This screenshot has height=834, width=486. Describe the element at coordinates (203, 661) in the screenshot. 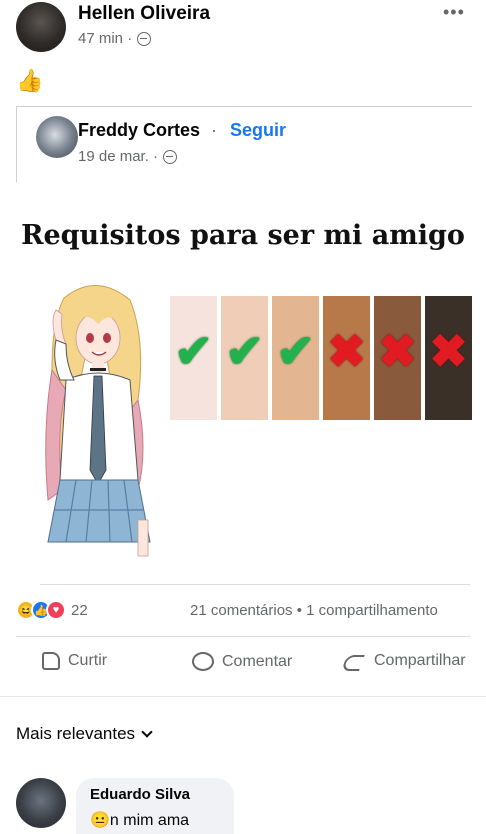

I see `comment-bubble-icon` at that location.